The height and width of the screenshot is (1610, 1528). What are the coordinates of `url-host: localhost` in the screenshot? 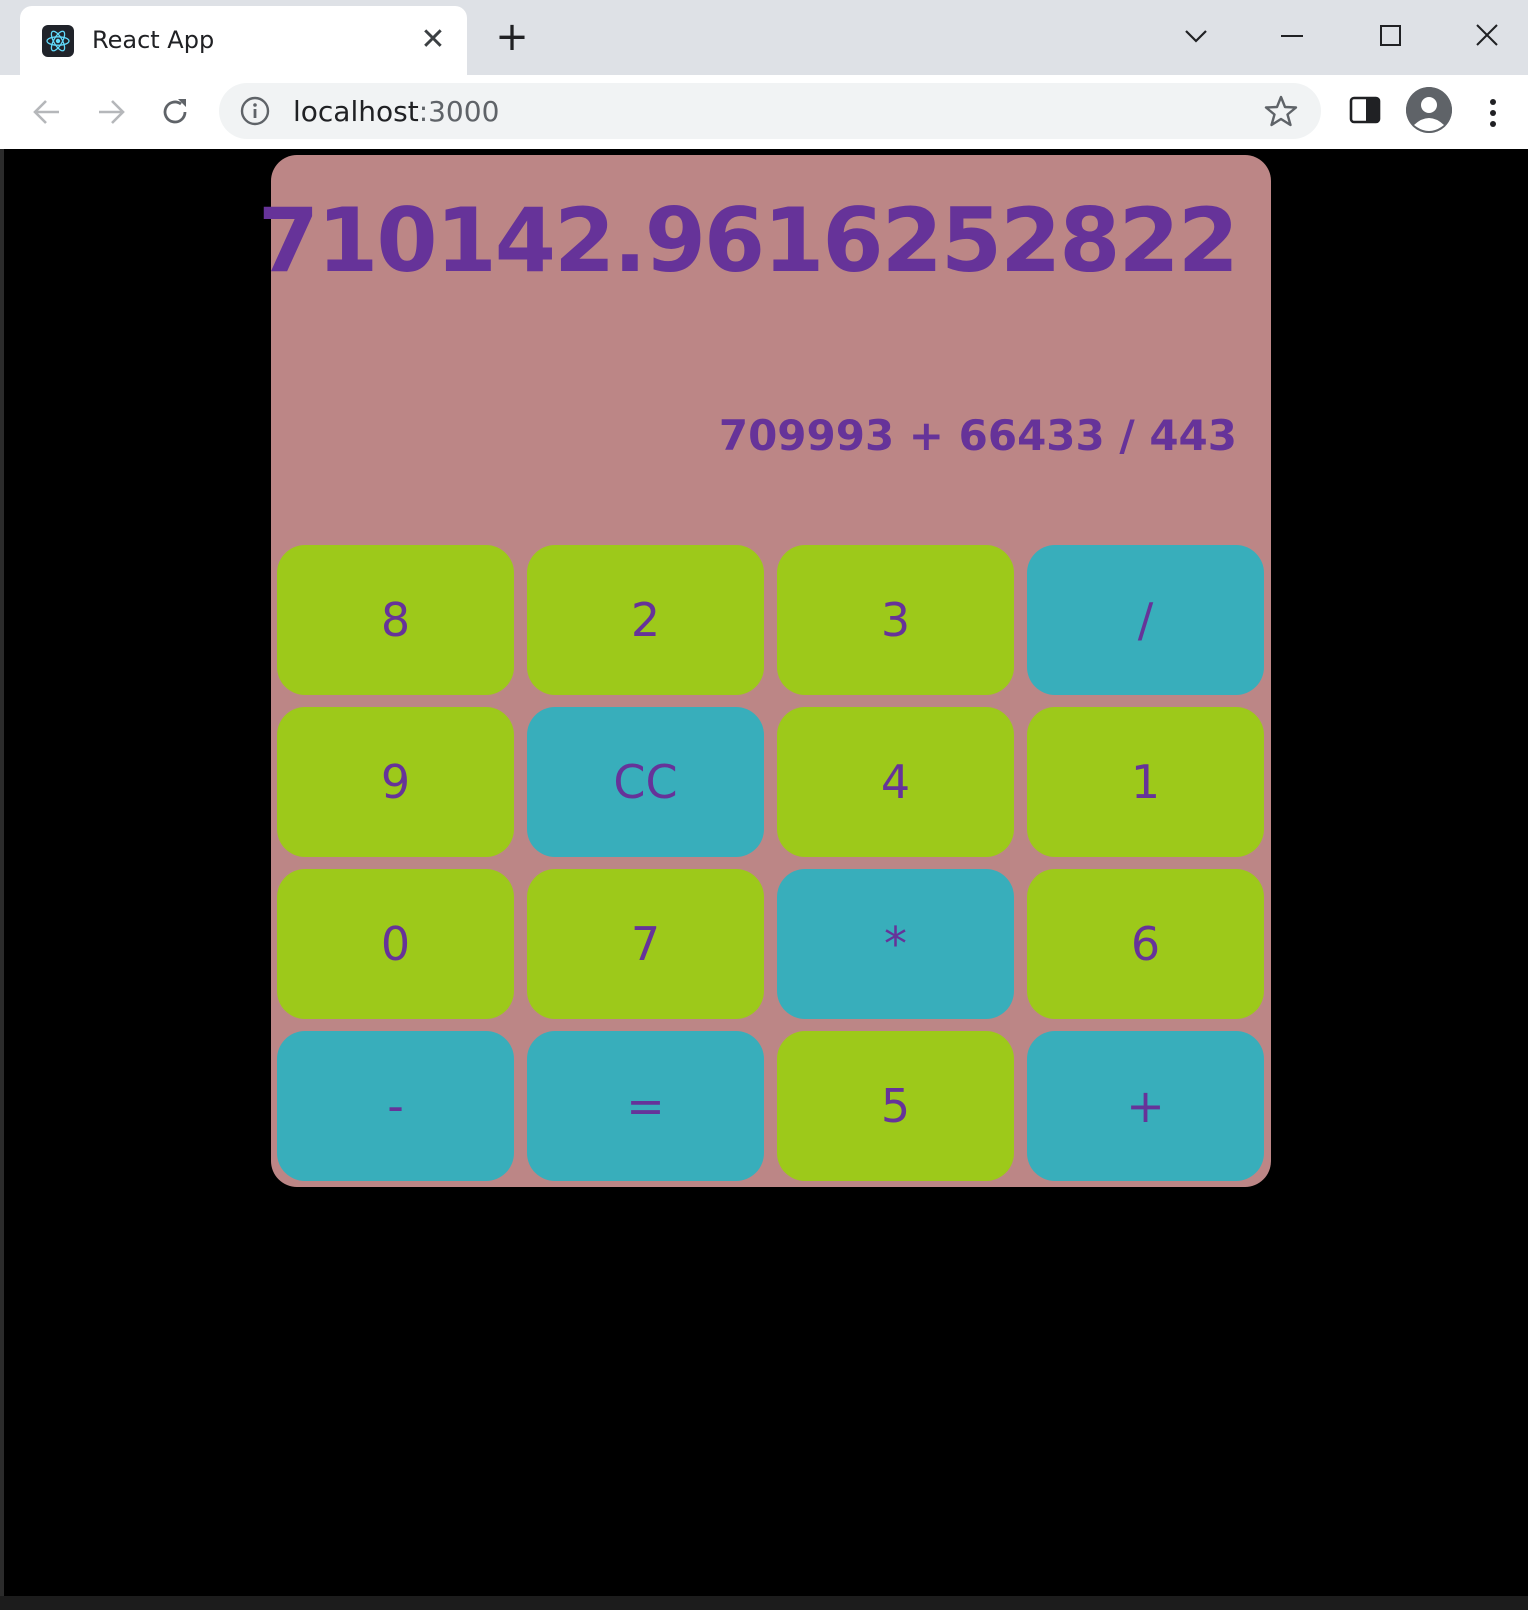 It's located at (356, 111).